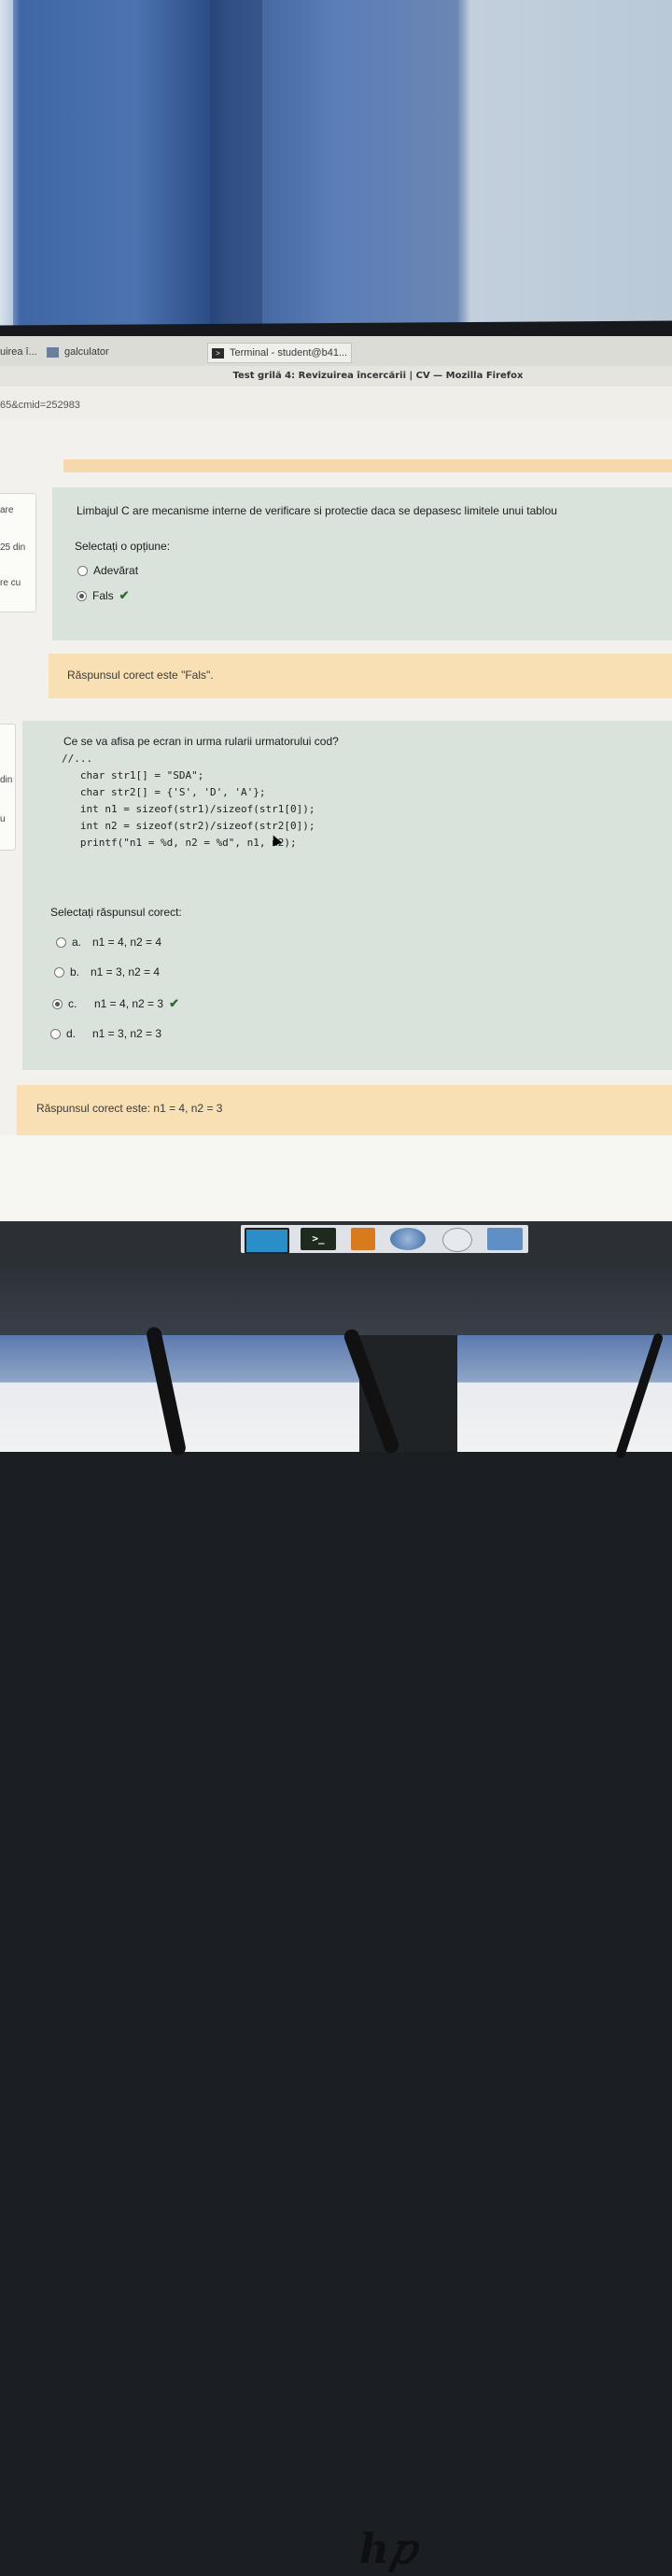 The height and width of the screenshot is (2576, 672). Describe the element at coordinates (140, 675) in the screenshot. I see `feedback-text: Răspunsul corect este "Fals".` at that location.